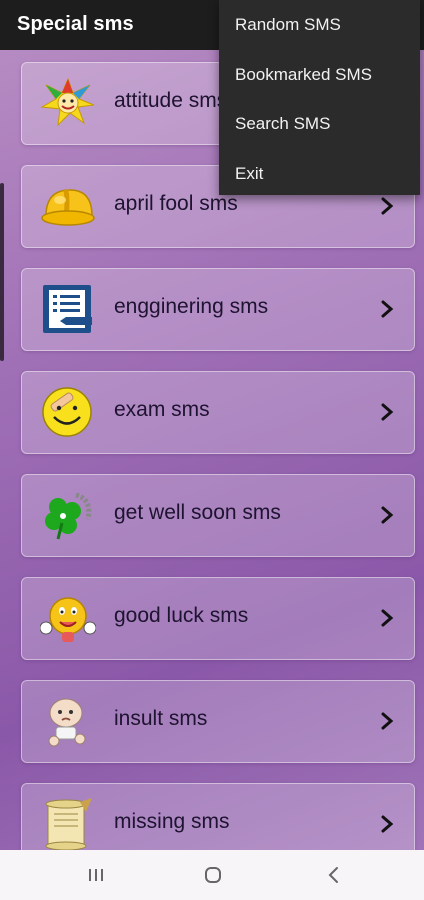 Image resolution: width=424 pixels, height=900 pixels. What do you see at coordinates (172, 821) in the screenshot?
I see `category-label: missing sms` at bounding box center [172, 821].